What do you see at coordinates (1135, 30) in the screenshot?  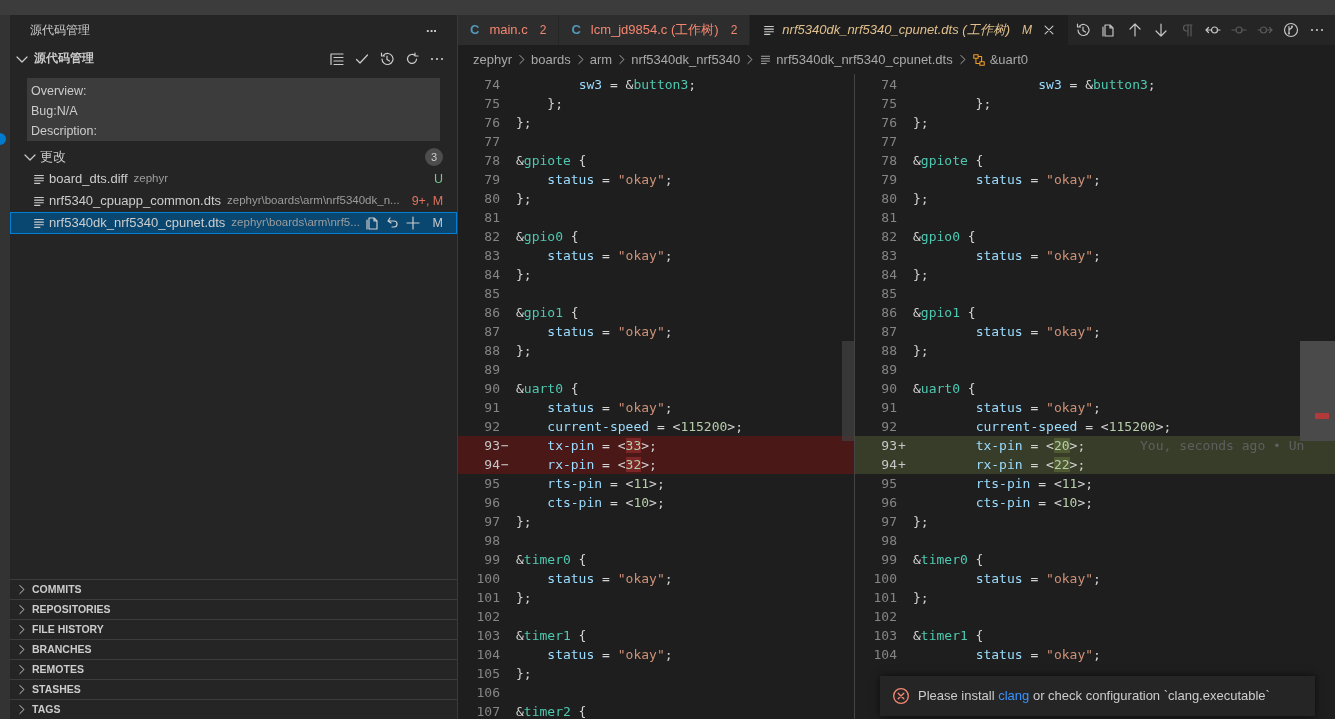 I see `up-arrow-icon` at bounding box center [1135, 30].